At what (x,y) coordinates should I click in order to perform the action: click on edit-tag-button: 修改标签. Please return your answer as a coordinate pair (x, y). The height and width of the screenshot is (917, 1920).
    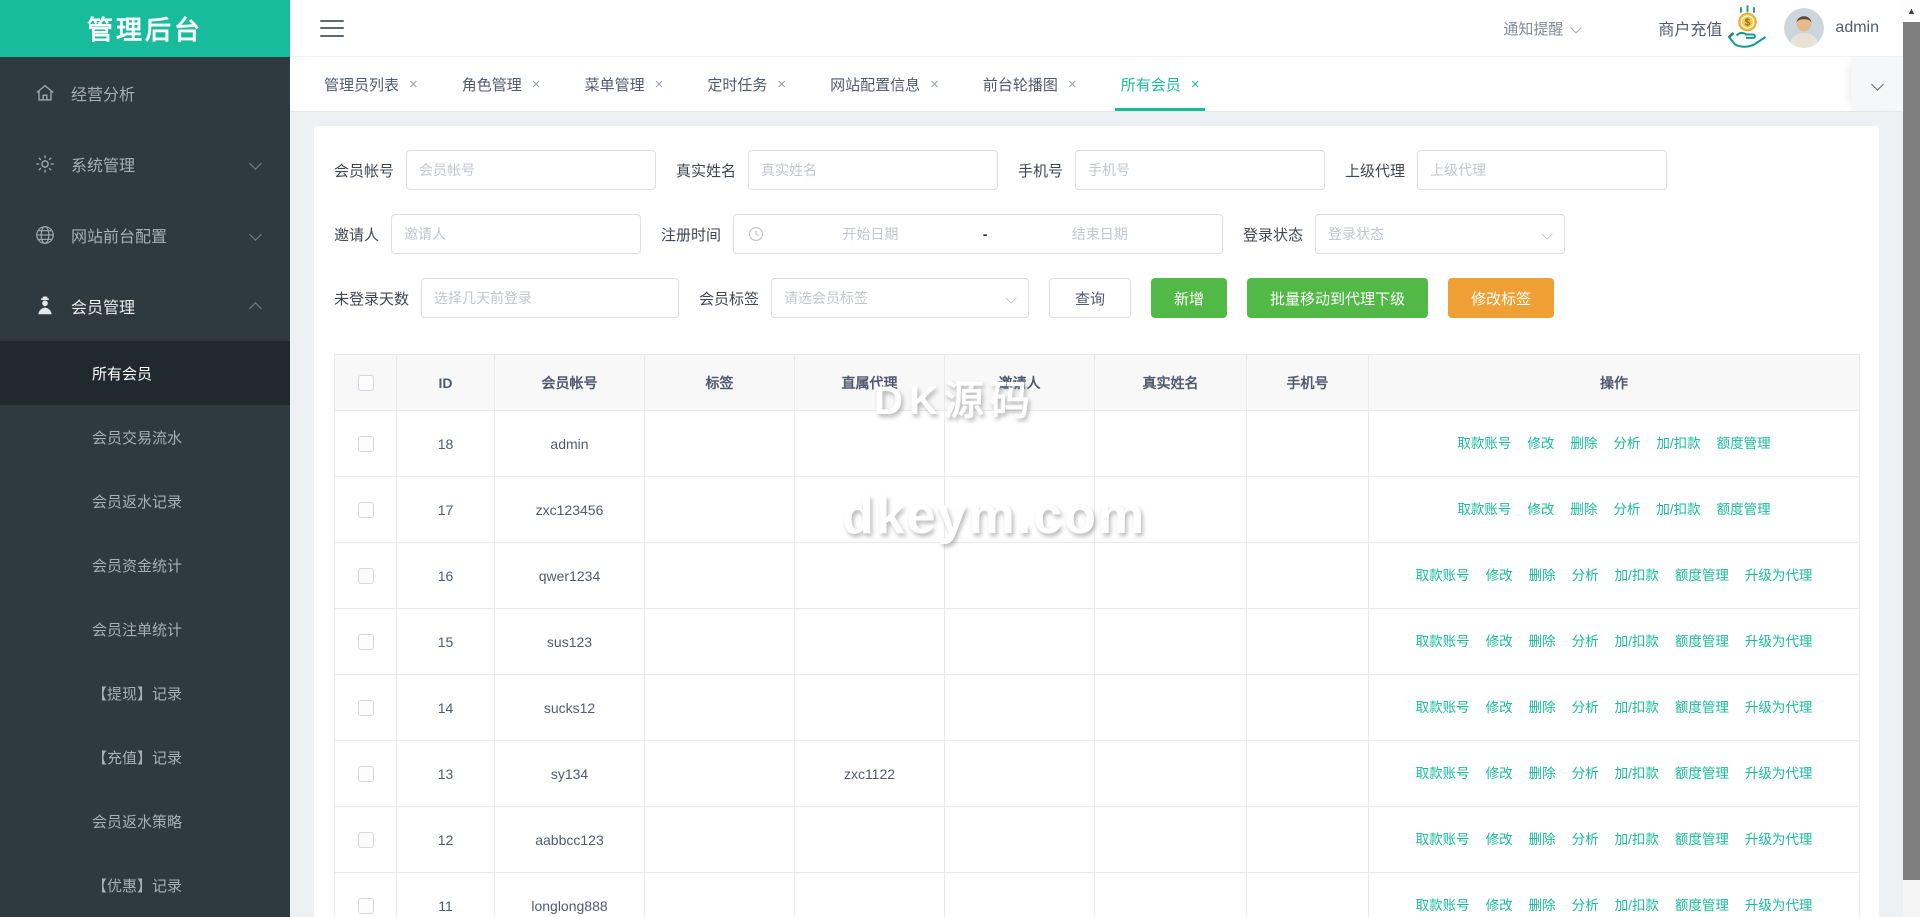
    Looking at the image, I should click on (1501, 298).